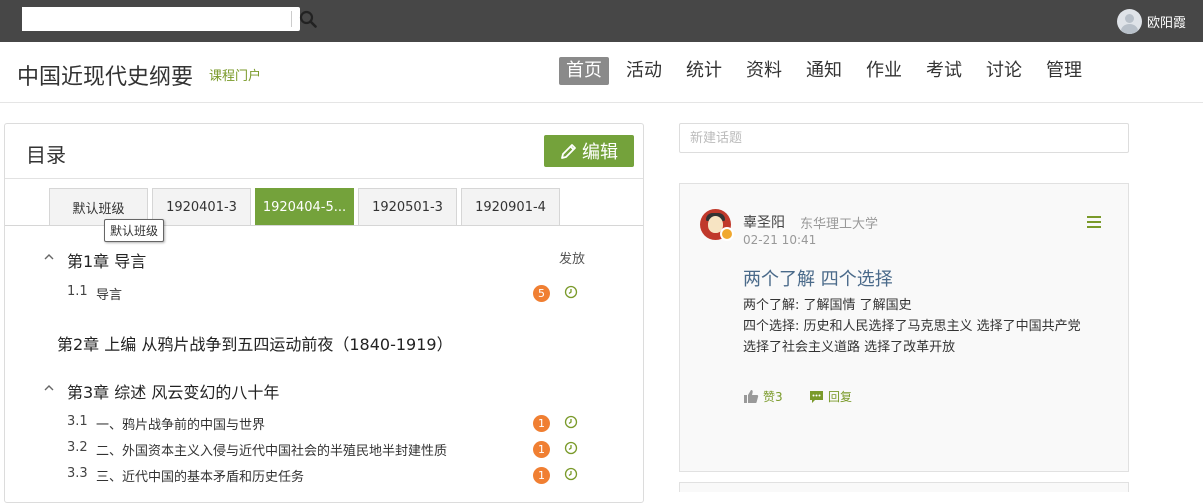 This screenshot has height=503, width=1203. Describe the element at coordinates (235, 74) in the screenshot. I see `course-portal-link: 课程门户` at that location.